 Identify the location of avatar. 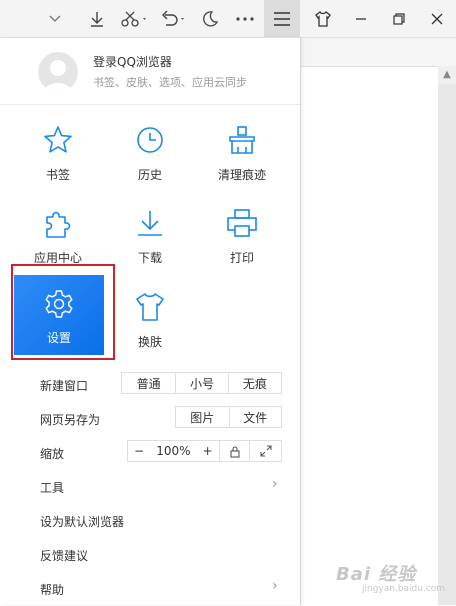
(58, 72).